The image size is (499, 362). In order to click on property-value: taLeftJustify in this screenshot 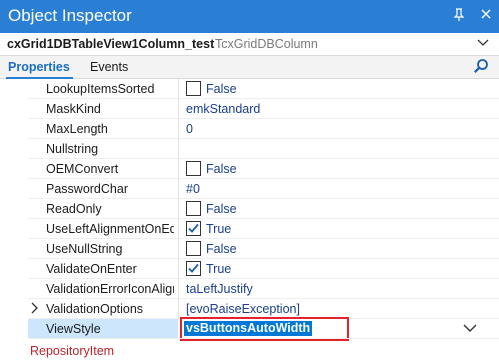, I will do `click(219, 289)`.